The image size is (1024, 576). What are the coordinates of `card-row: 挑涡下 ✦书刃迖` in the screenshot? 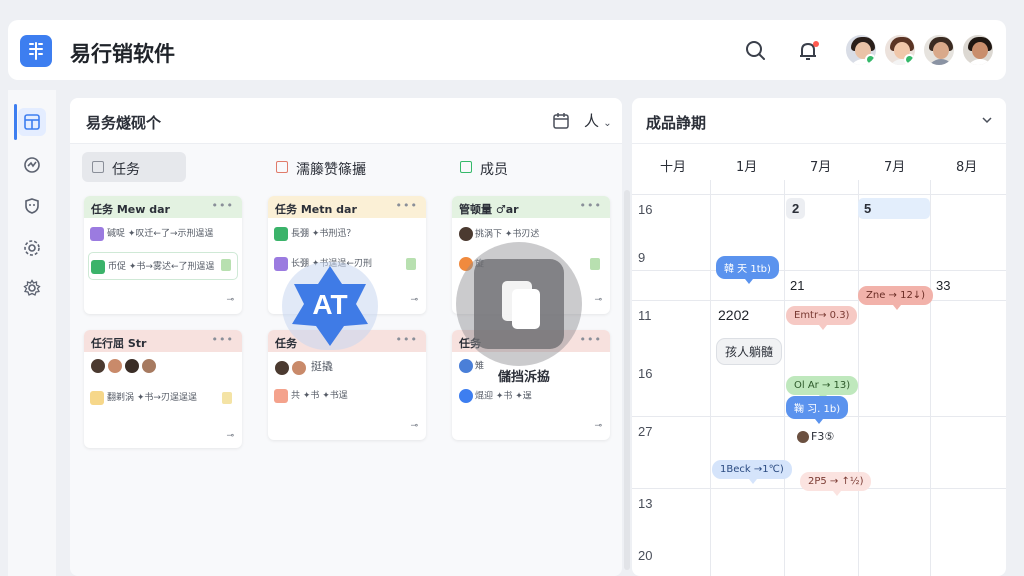 It's located at (498, 234).